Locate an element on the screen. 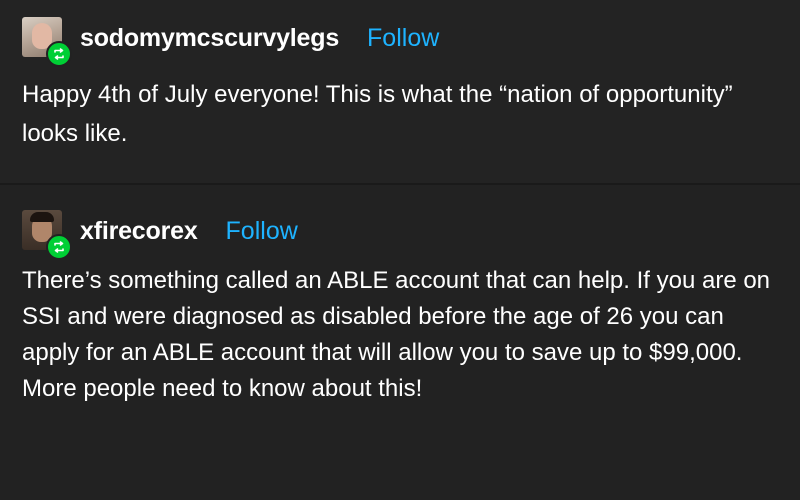 This screenshot has height=500, width=800. post-header: xfirecorex Follow is located at coordinates (160, 235).